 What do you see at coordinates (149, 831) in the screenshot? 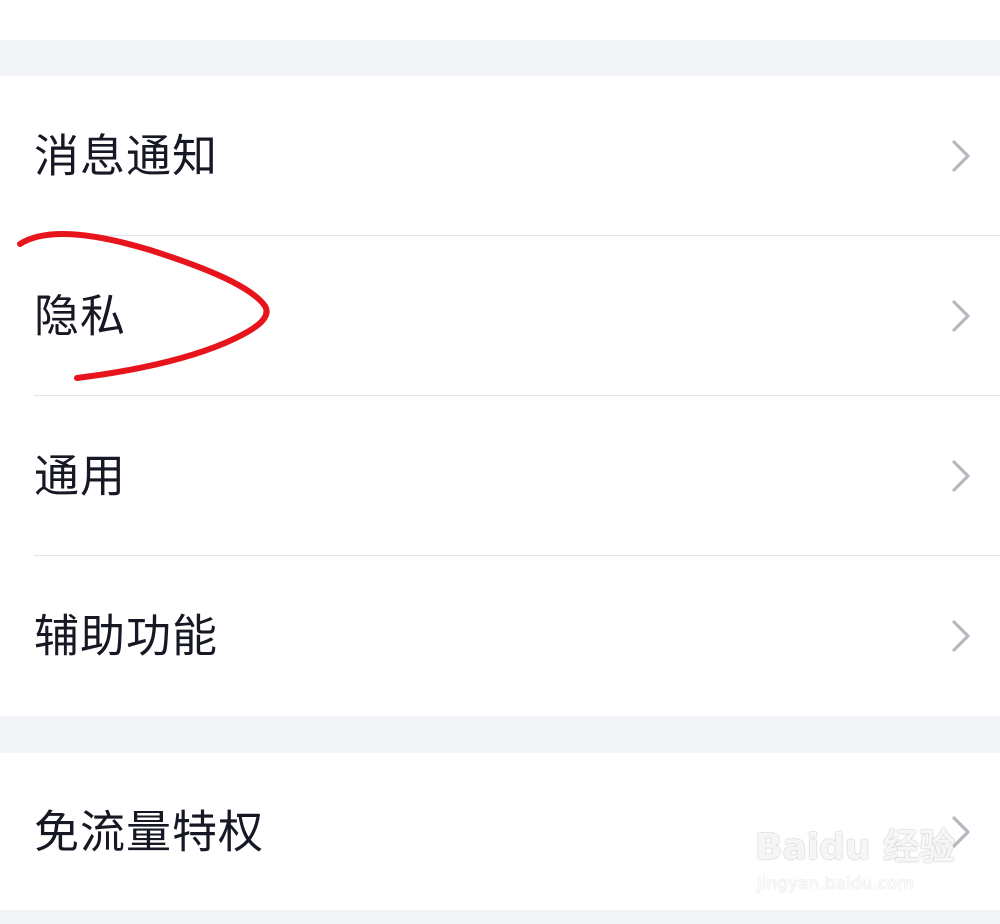
I see `row-label-free-data: 免流量特权` at bounding box center [149, 831].